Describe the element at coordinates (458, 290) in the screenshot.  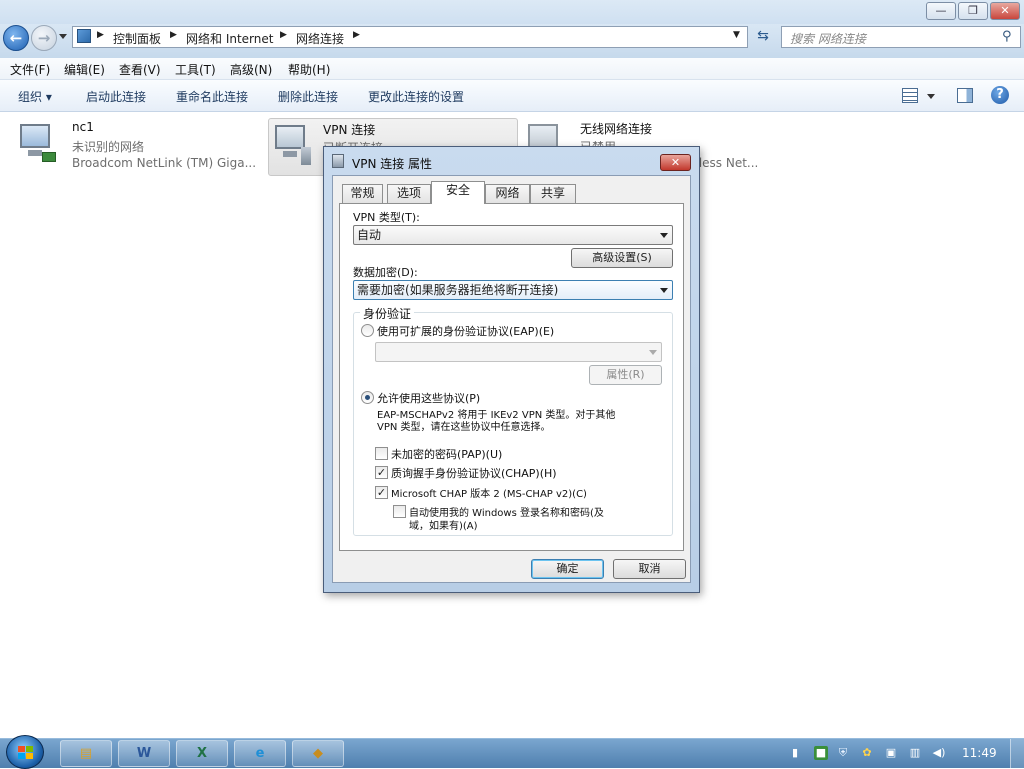
I see `encryption-value: 需要加密(如果服务器拒绝将断开连接)` at that location.